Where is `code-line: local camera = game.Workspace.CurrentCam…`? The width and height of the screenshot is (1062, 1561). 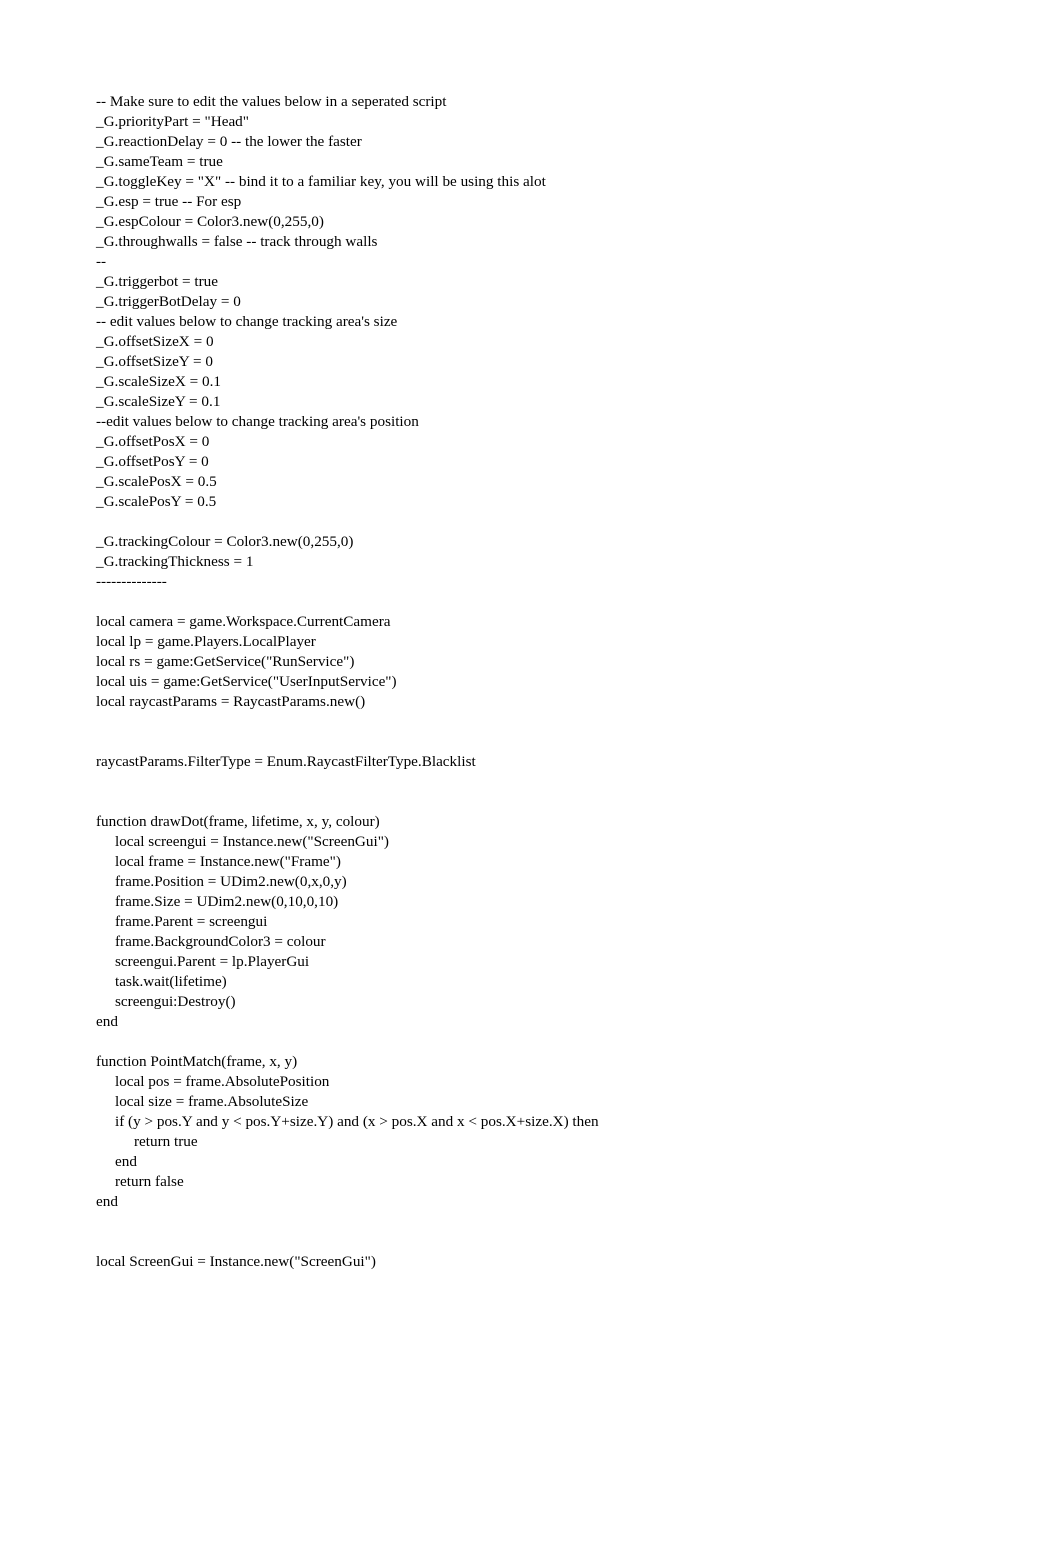
code-line: local camera = game.Workspace.CurrentCam… is located at coordinates (243, 621).